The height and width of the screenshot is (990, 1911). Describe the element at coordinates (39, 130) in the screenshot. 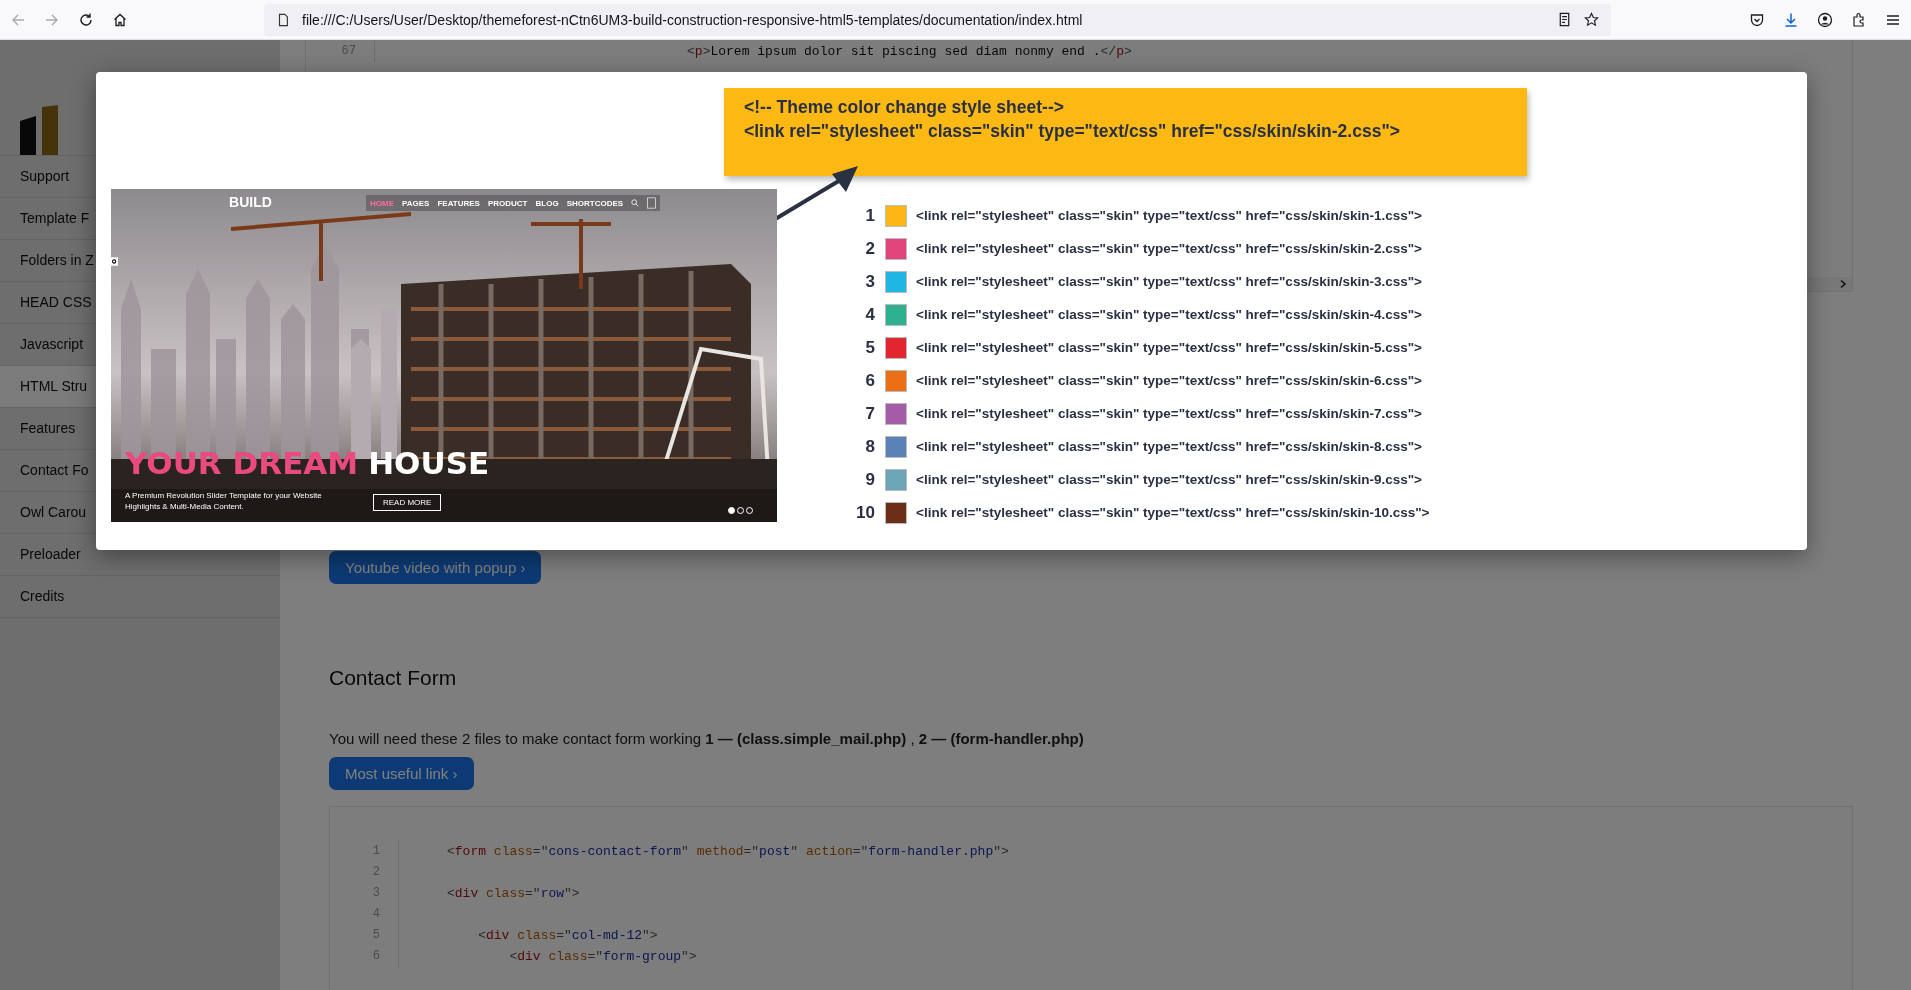

I see `buildings-logo-icon` at that location.